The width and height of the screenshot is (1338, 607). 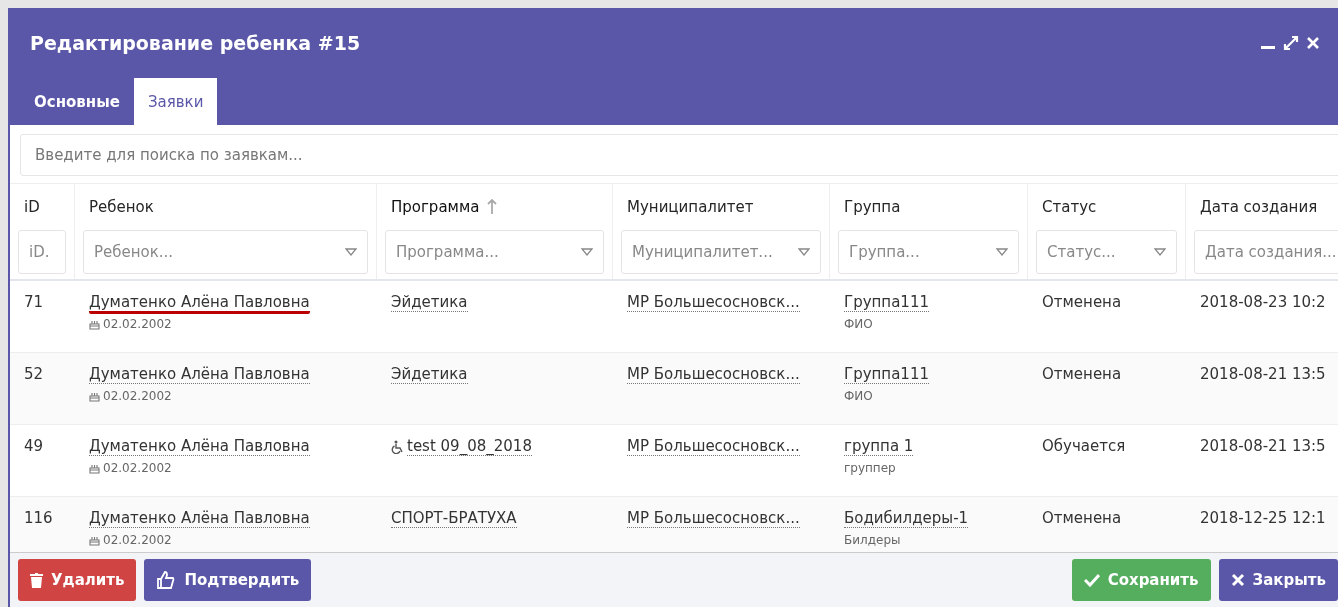 I want to click on program-link: test 09_08_2018, so click(x=469, y=446).